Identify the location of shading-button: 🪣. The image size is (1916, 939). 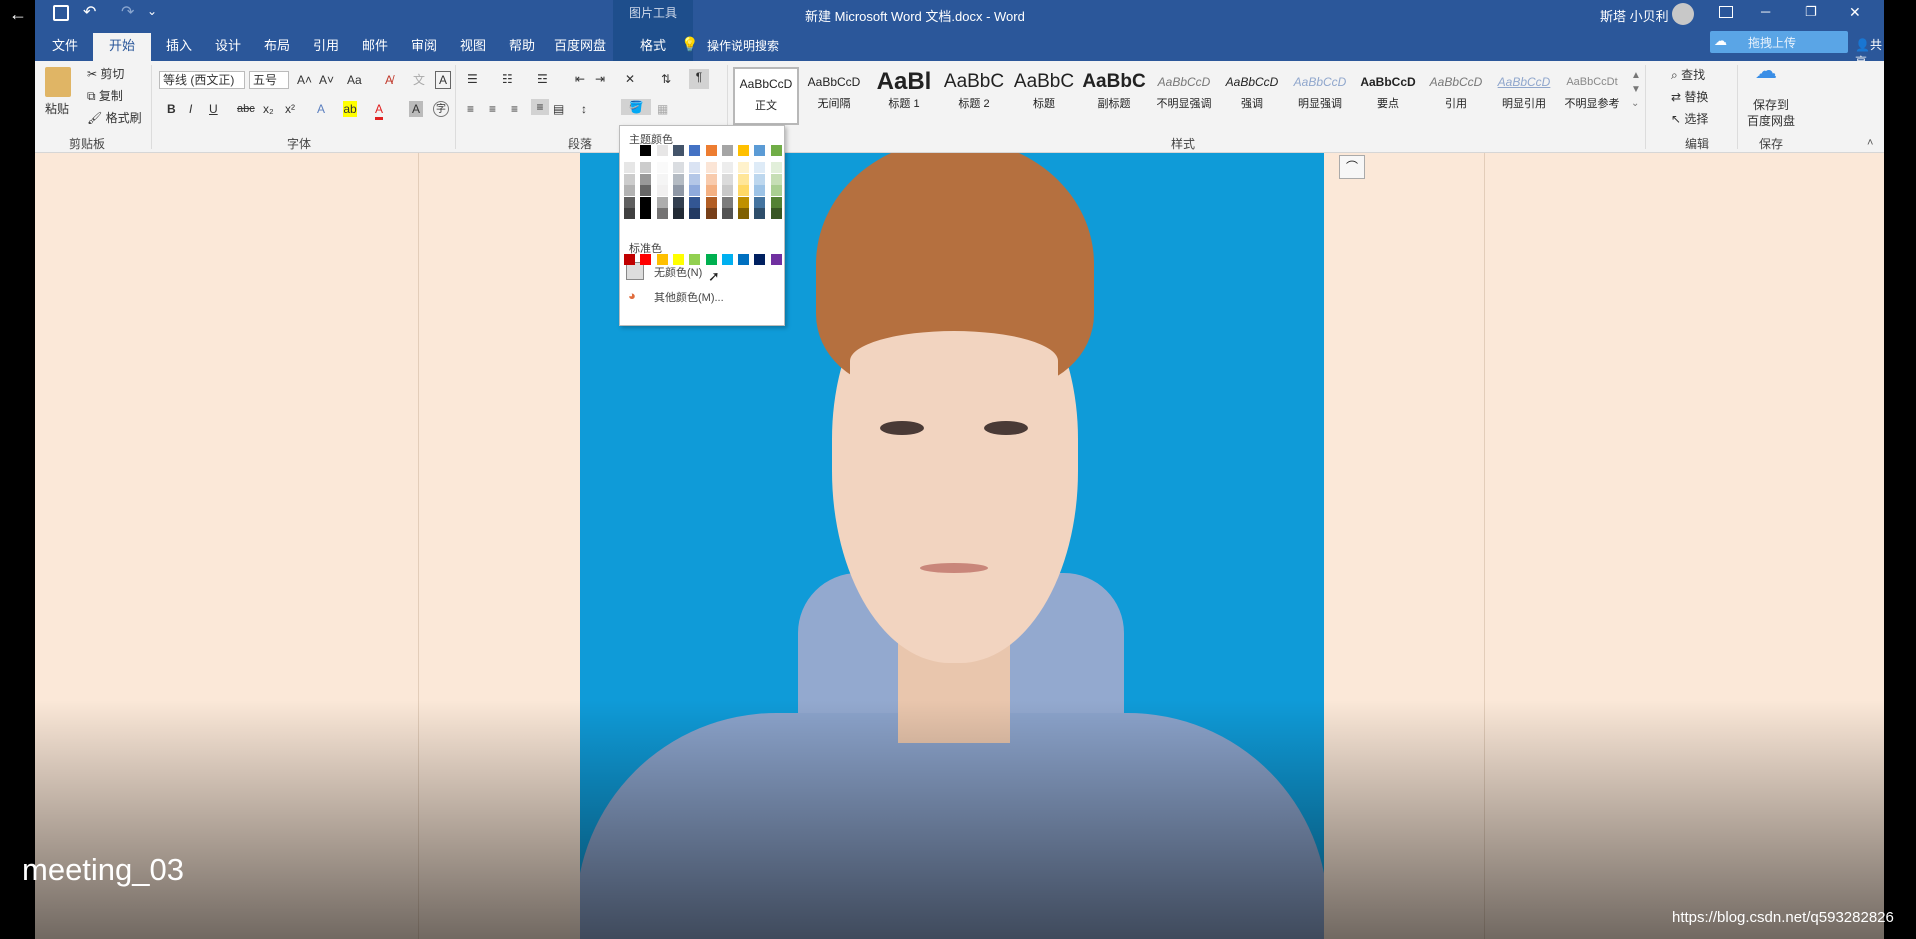
(636, 107).